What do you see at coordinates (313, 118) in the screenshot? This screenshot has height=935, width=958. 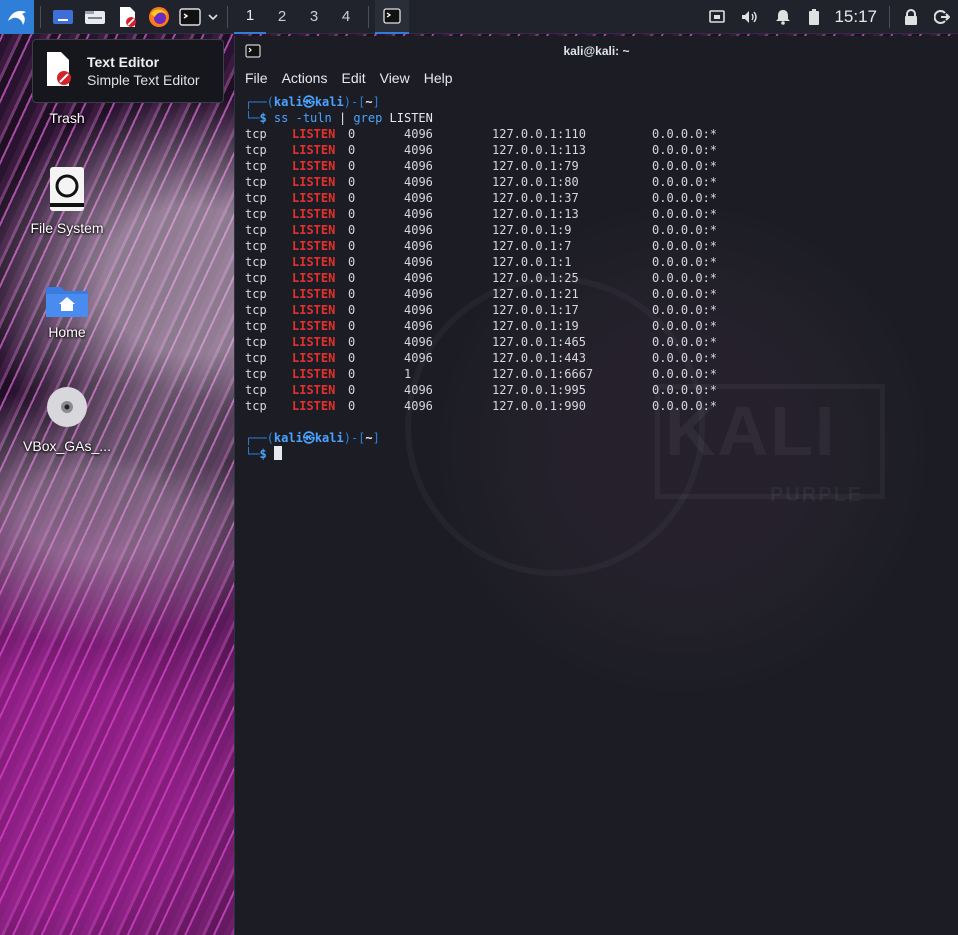 I see `command-args: -tuln` at bounding box center [313, 118].